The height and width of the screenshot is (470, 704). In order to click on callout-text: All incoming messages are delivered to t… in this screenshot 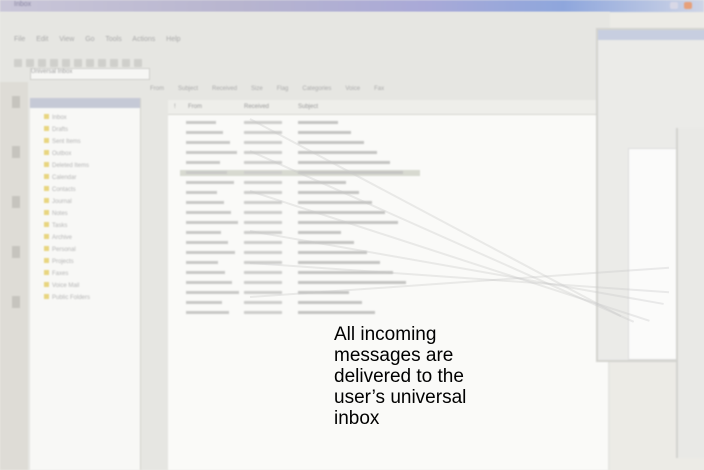, I will do `click(400, 376)`.